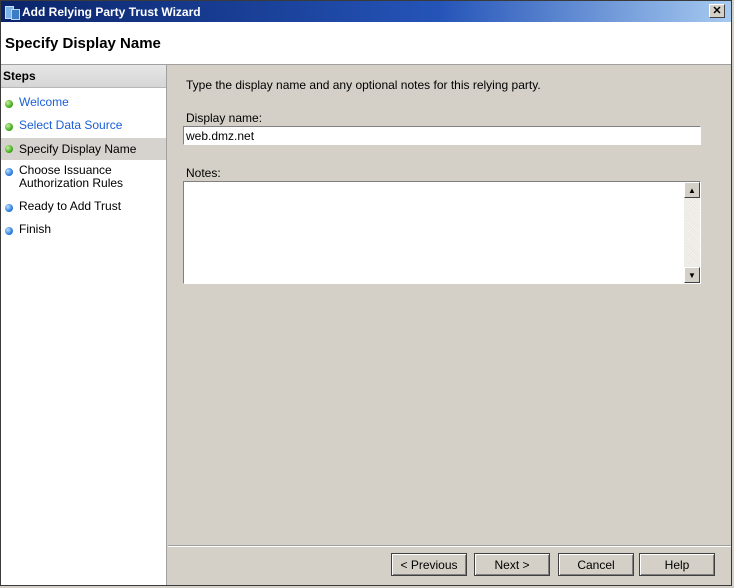 This screenshot has width=734, height=588. I want to click on step-label: Finish, so click(35, 229).